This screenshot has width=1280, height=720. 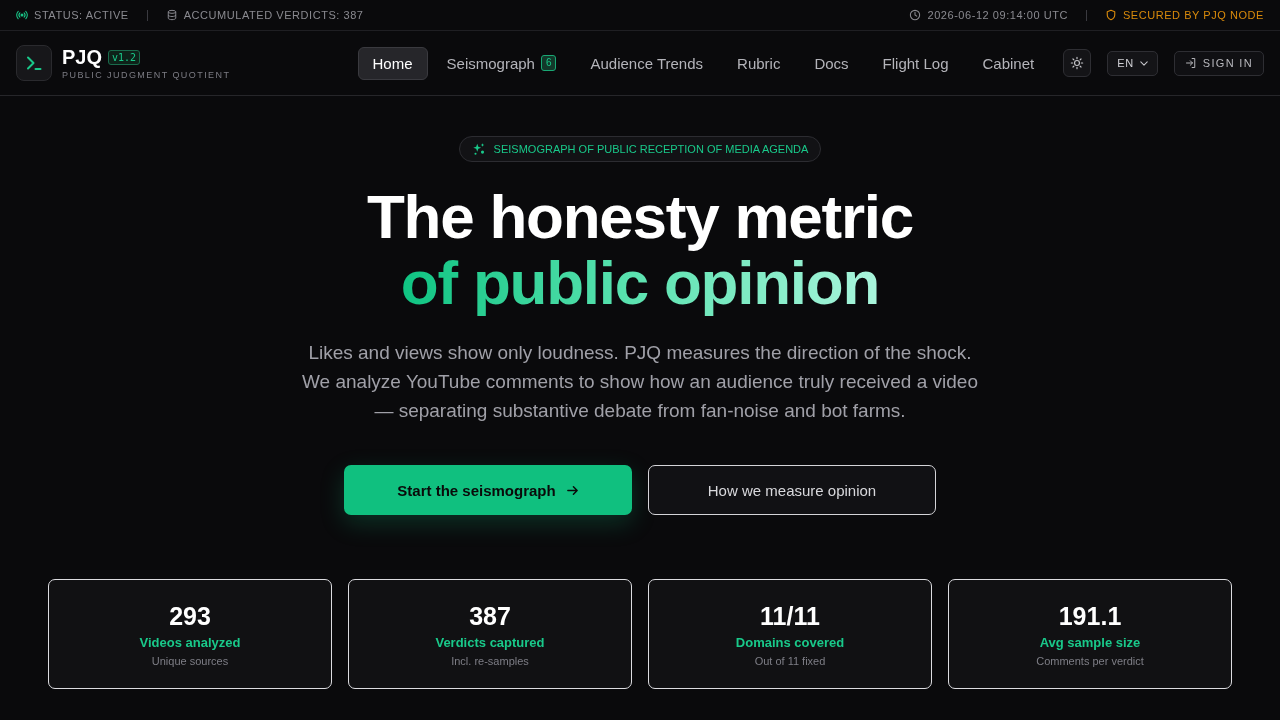 What do you see at coordinates (273, 15) in the screenshot?
I see `verdicts-count-text: ACCUMULATED VERDICTS: 387` at bounding box center [273, 15].